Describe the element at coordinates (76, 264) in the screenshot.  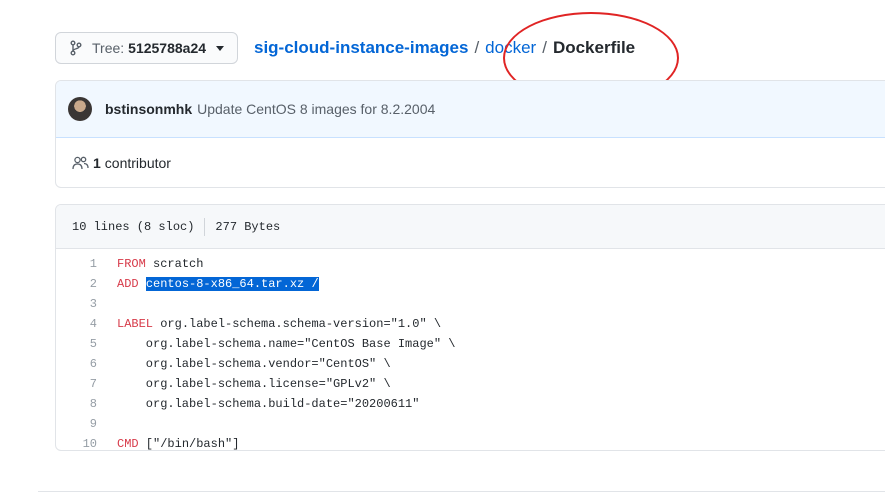
I see `line-number: 1` at that location.